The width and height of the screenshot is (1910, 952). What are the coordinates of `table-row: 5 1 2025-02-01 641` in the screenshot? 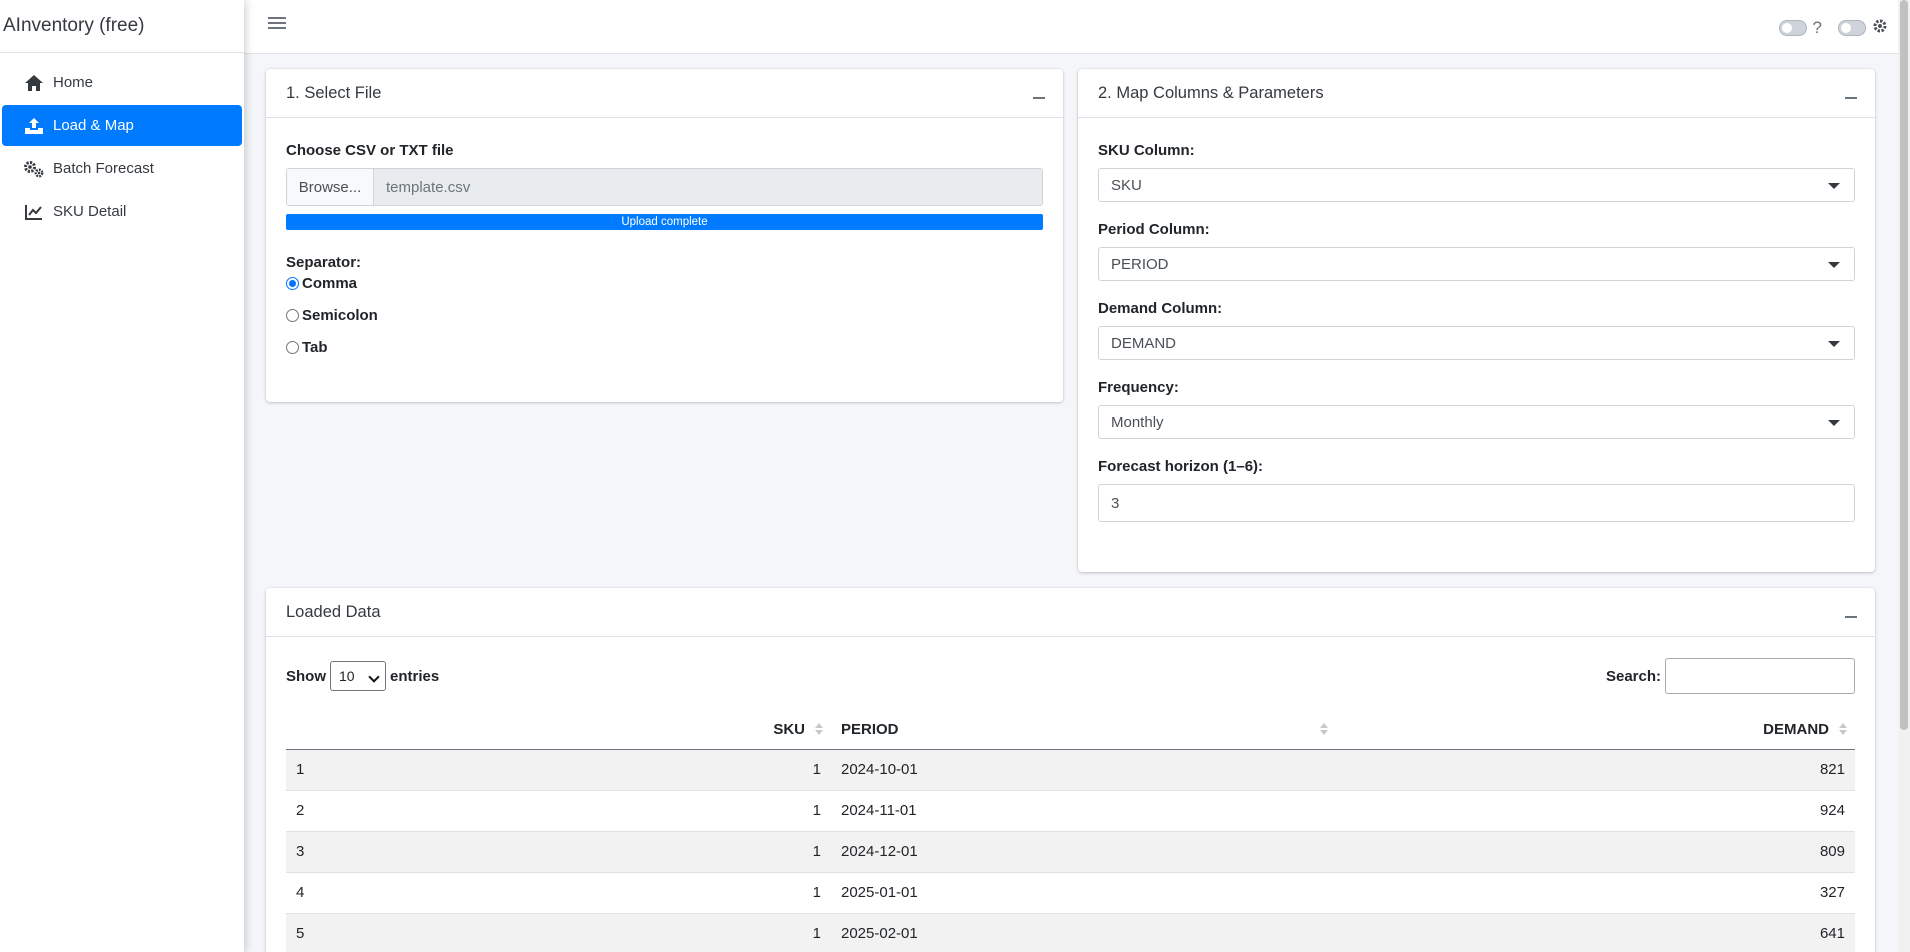 It's located at (1070, 932).